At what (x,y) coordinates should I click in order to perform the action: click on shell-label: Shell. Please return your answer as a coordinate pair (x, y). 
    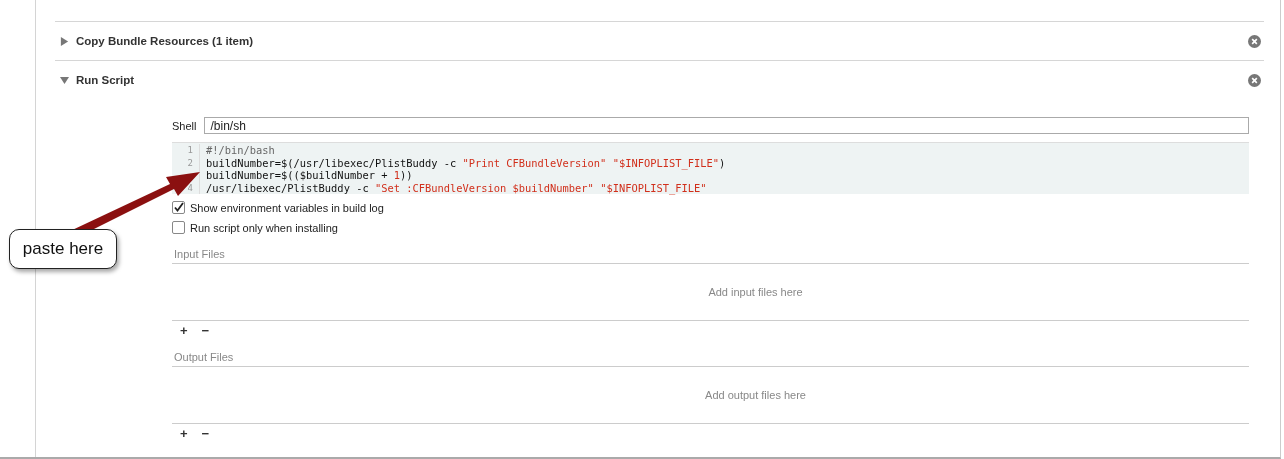
    Looking at the image, I should click on (184, 125).